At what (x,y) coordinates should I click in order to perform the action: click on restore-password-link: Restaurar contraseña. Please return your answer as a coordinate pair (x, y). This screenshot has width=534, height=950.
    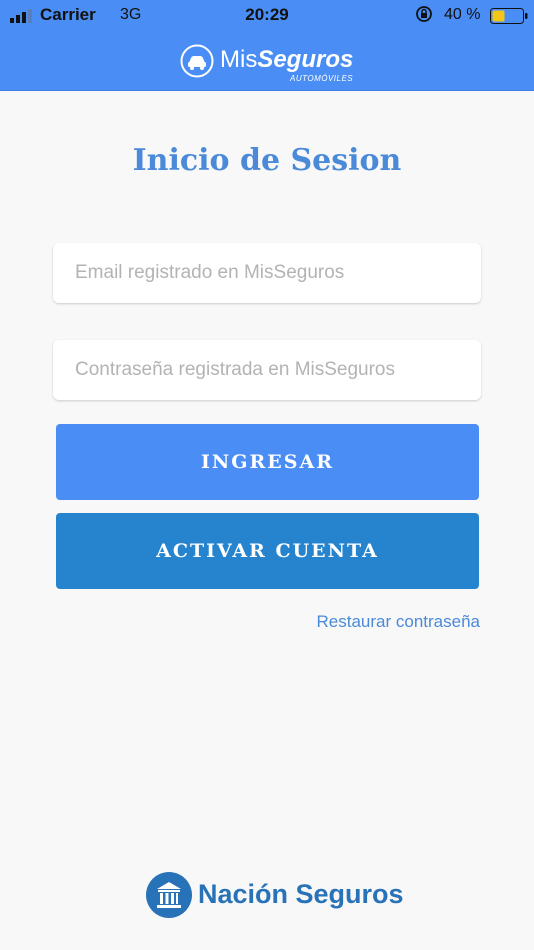
    Looking at the image, I should click on (398, 622).